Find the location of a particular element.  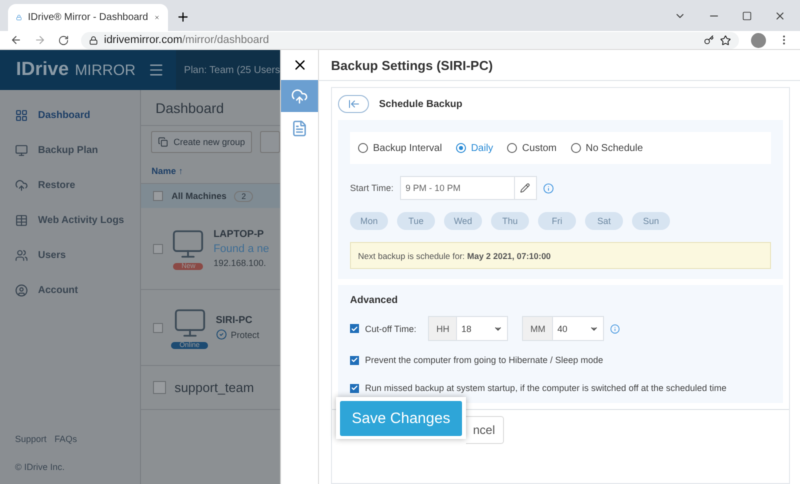

option-label: Run missed backup at system startup, if the computer is switched off at the scheduled time is located at coordinates (546, 388).